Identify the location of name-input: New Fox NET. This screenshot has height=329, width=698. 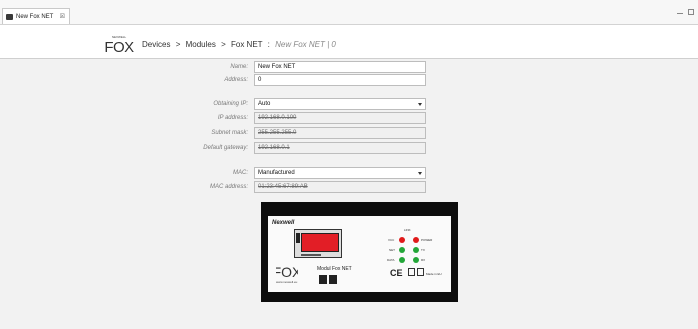
(340, 67).